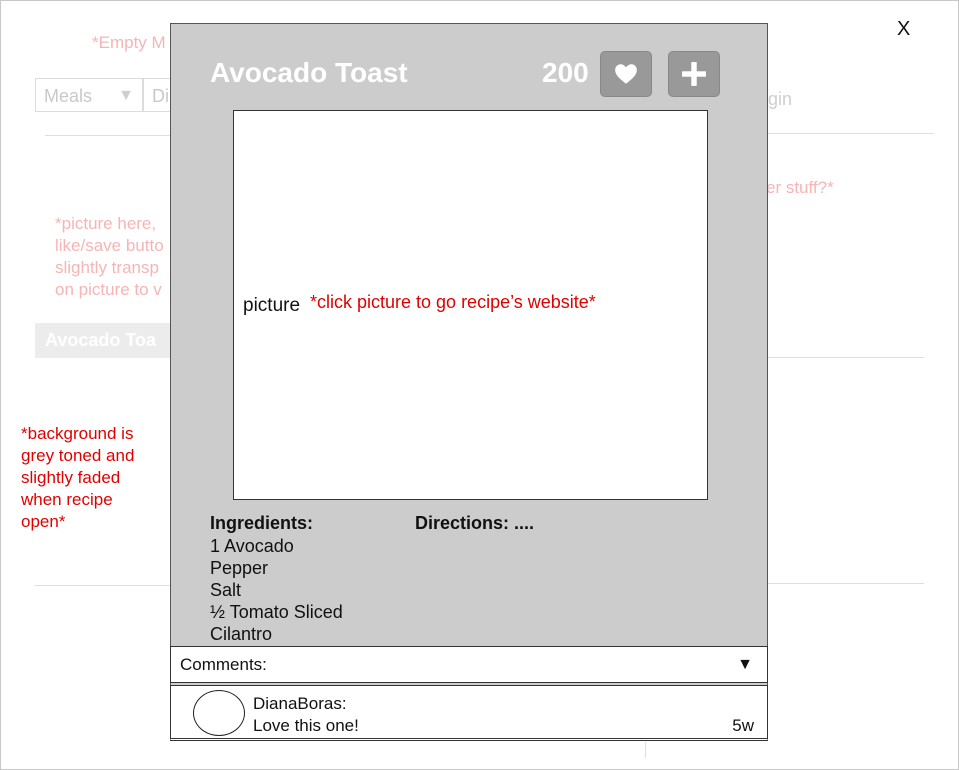  What do you see at coordinates (262, 523) in the screenshot?
I see `ingredients-heading: Ingredients:` at bounding box center [262, 523].